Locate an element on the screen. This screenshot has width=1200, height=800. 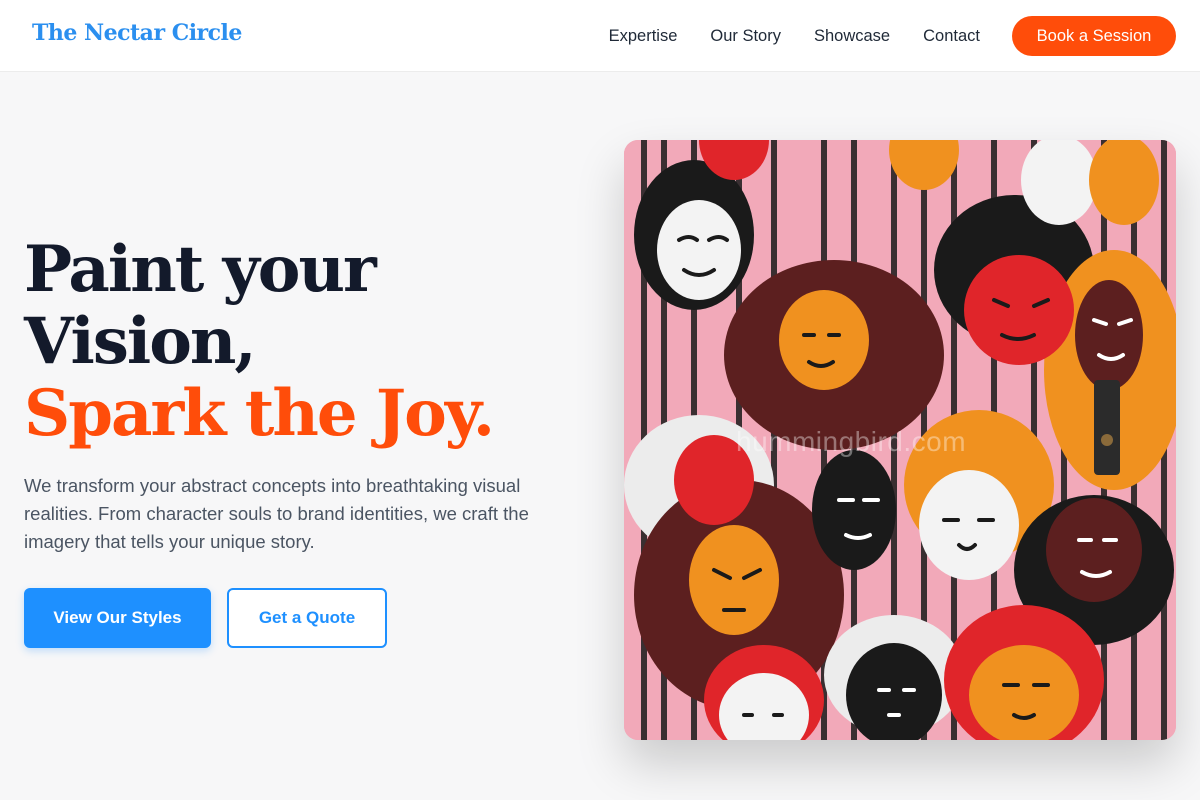
nav-item-contact: Contact is located at coordinates (951, 36).